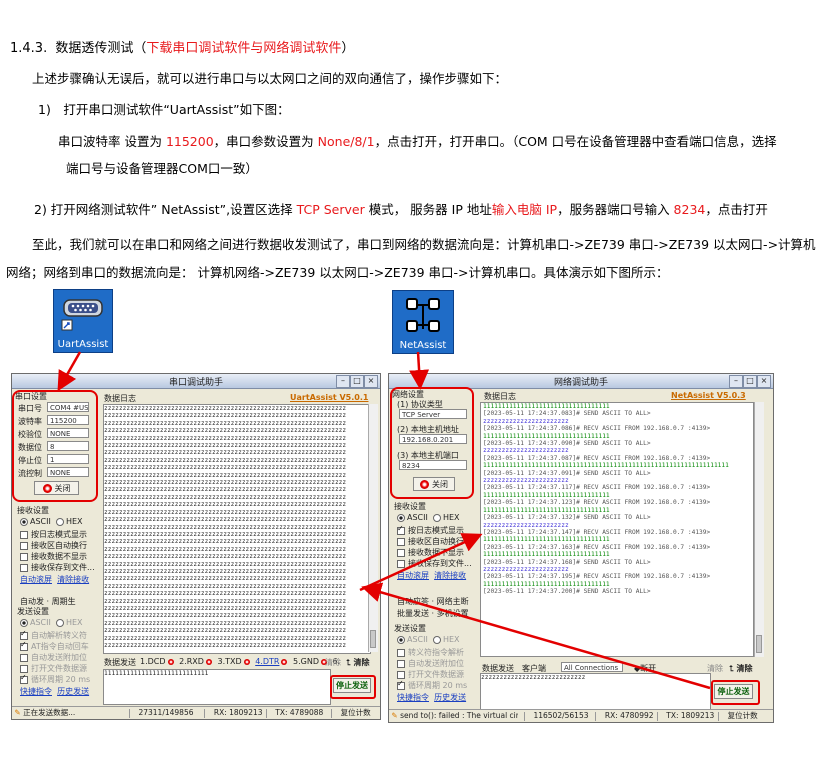  I want to click on net-batch-send: 批量发送 · 多机设置, so click(433, 613).